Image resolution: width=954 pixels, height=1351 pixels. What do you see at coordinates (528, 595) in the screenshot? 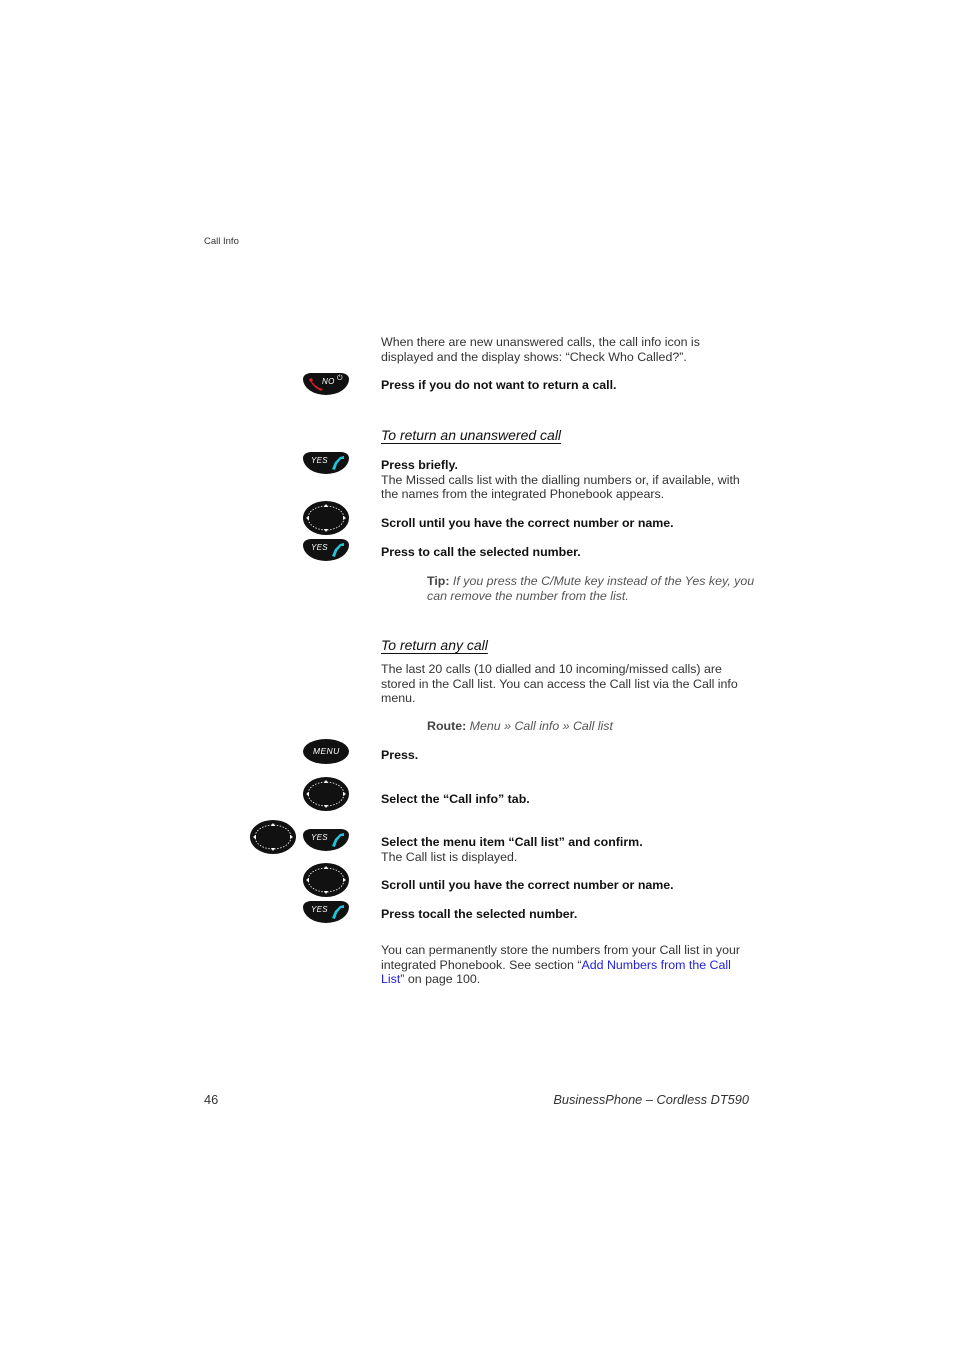
I see `tip-text-line-2: can remove the number from the list.` at bounding box center [528, 595].